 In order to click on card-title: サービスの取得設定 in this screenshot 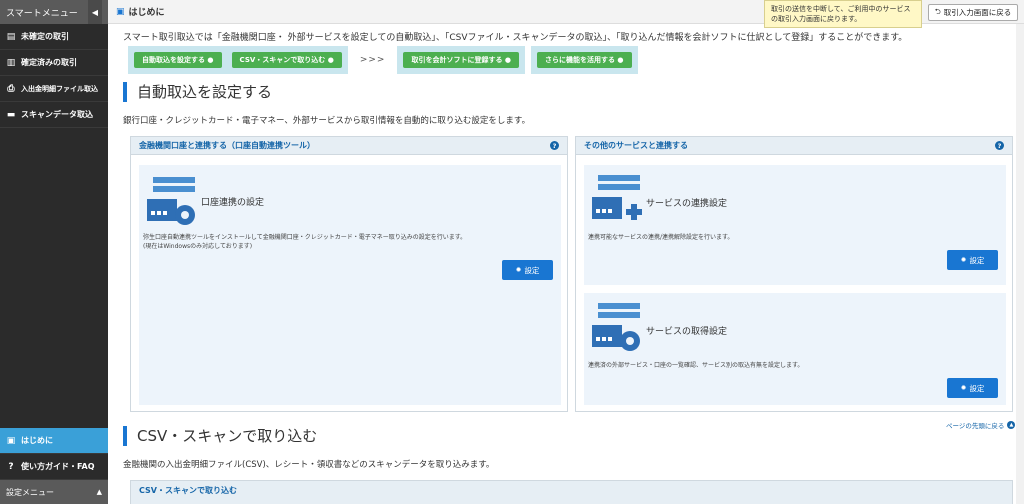, I will do `click(687, 332)`.